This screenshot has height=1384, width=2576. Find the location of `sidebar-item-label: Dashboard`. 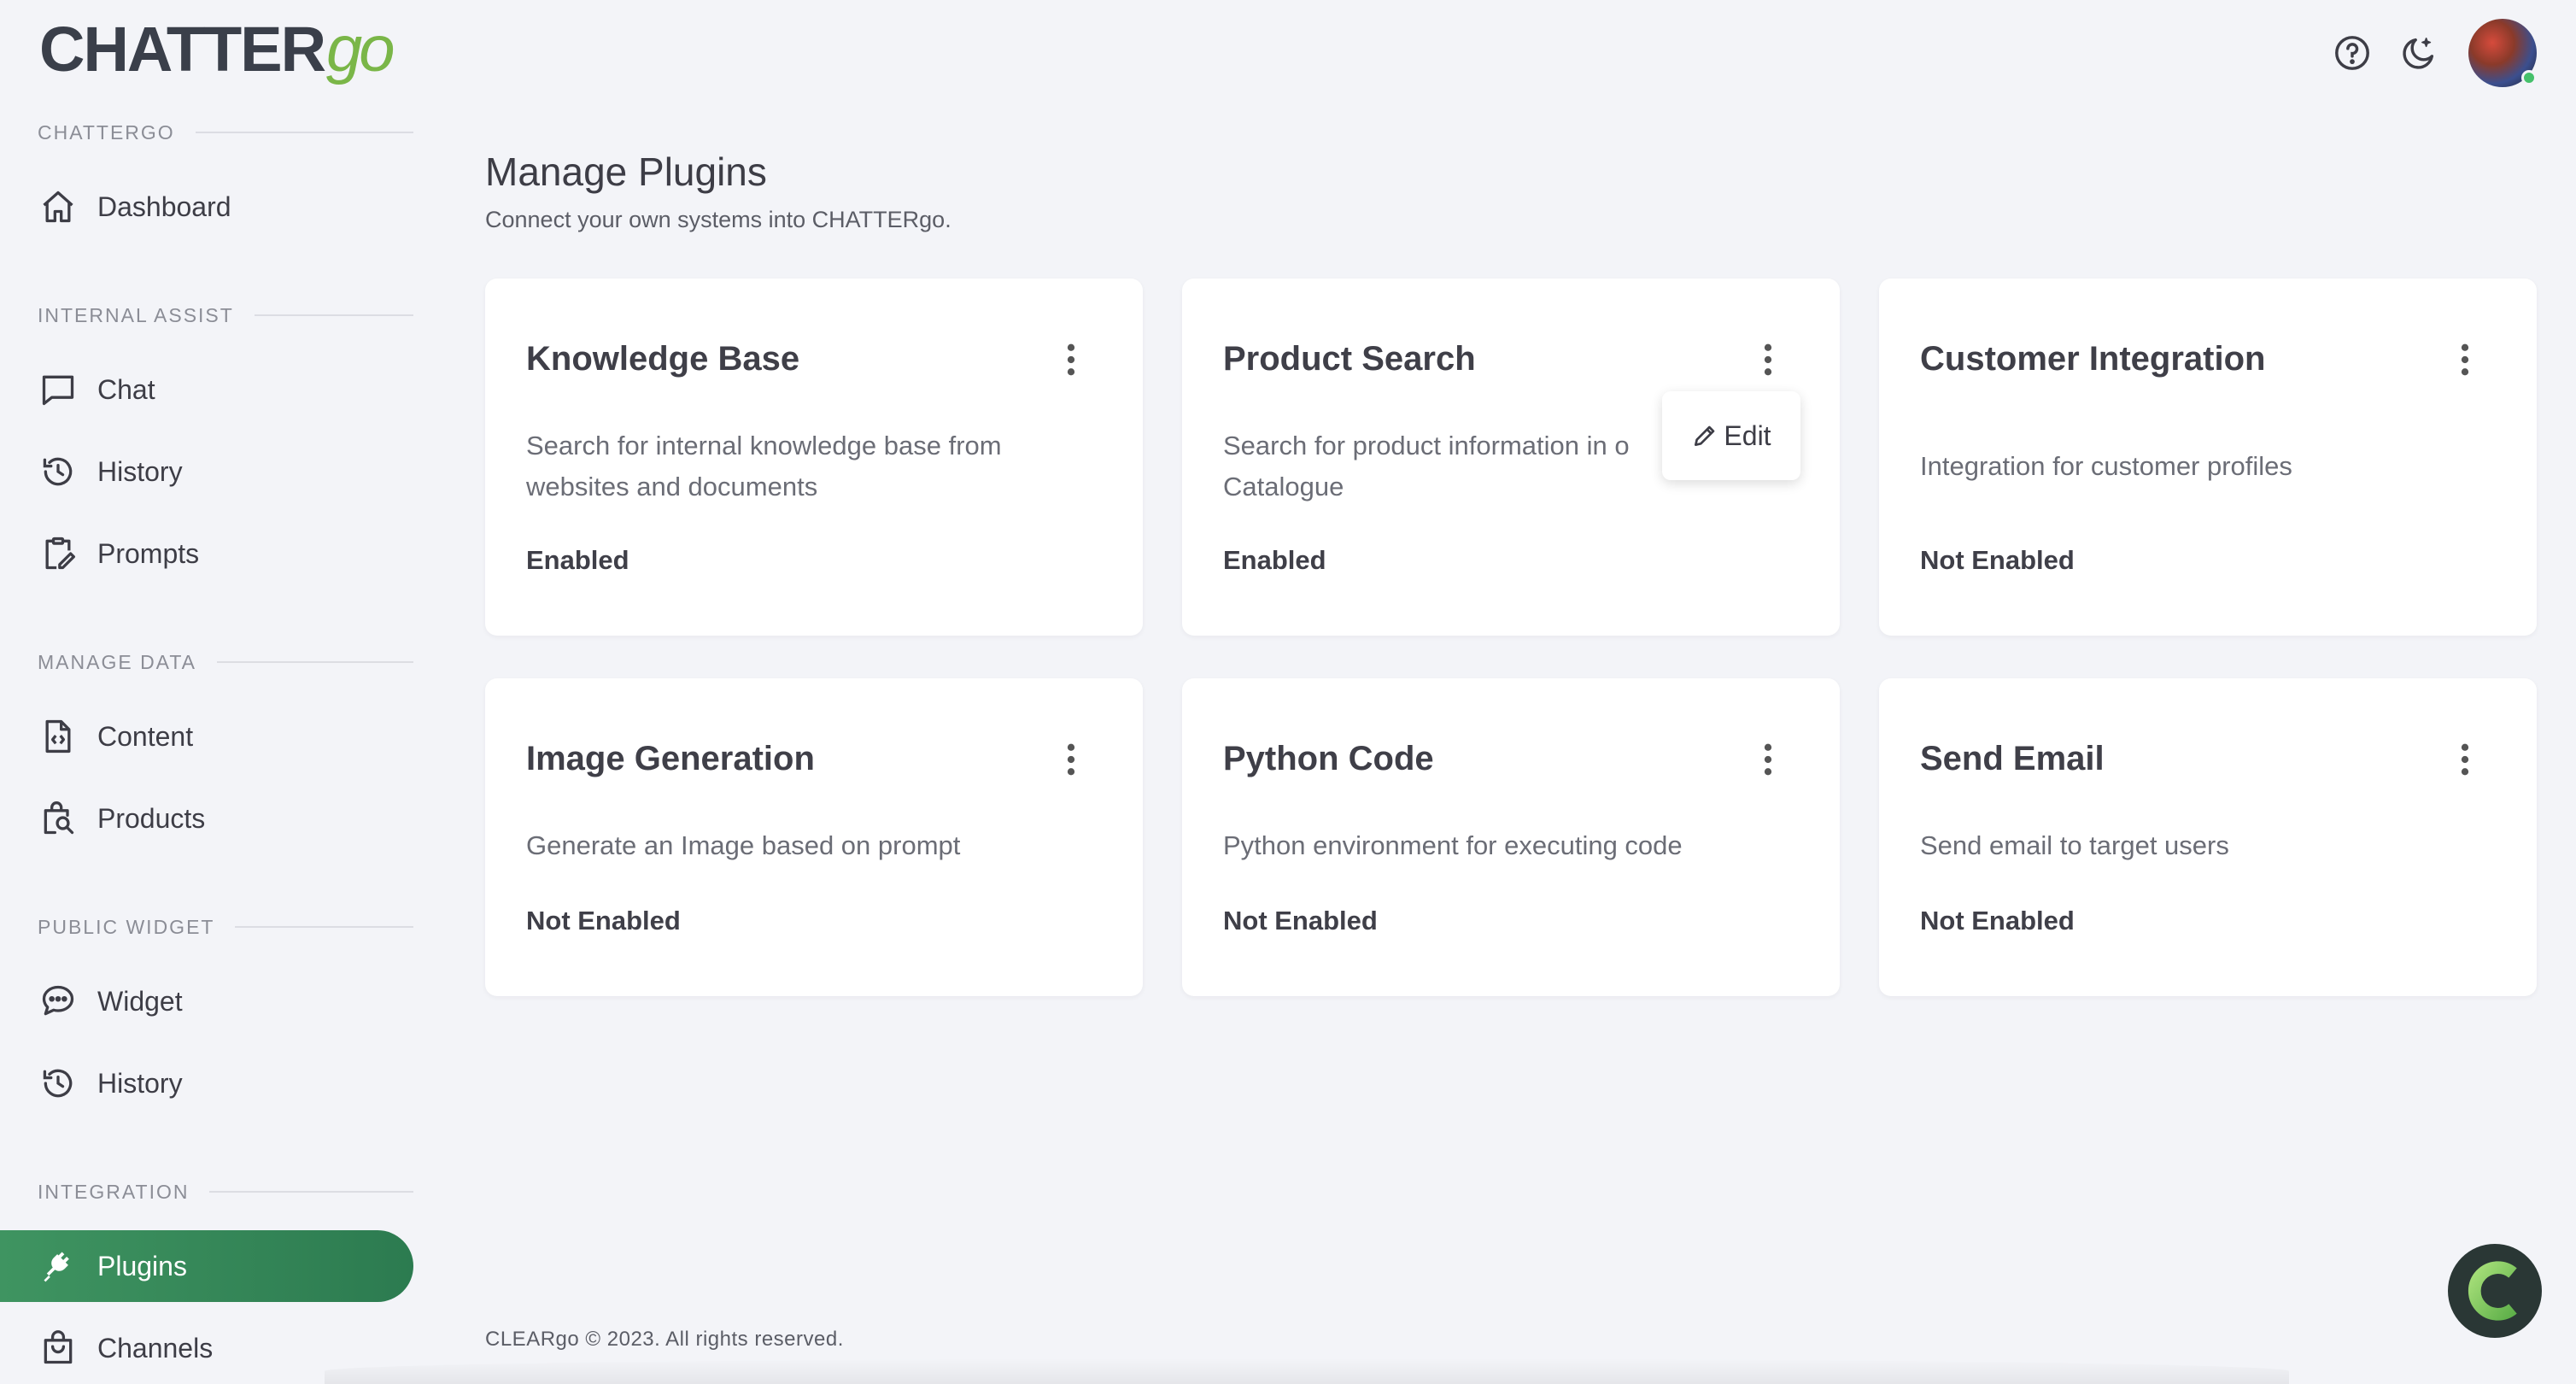

sidebar-item-label: Dashboard is located at coordinates (164, 207).